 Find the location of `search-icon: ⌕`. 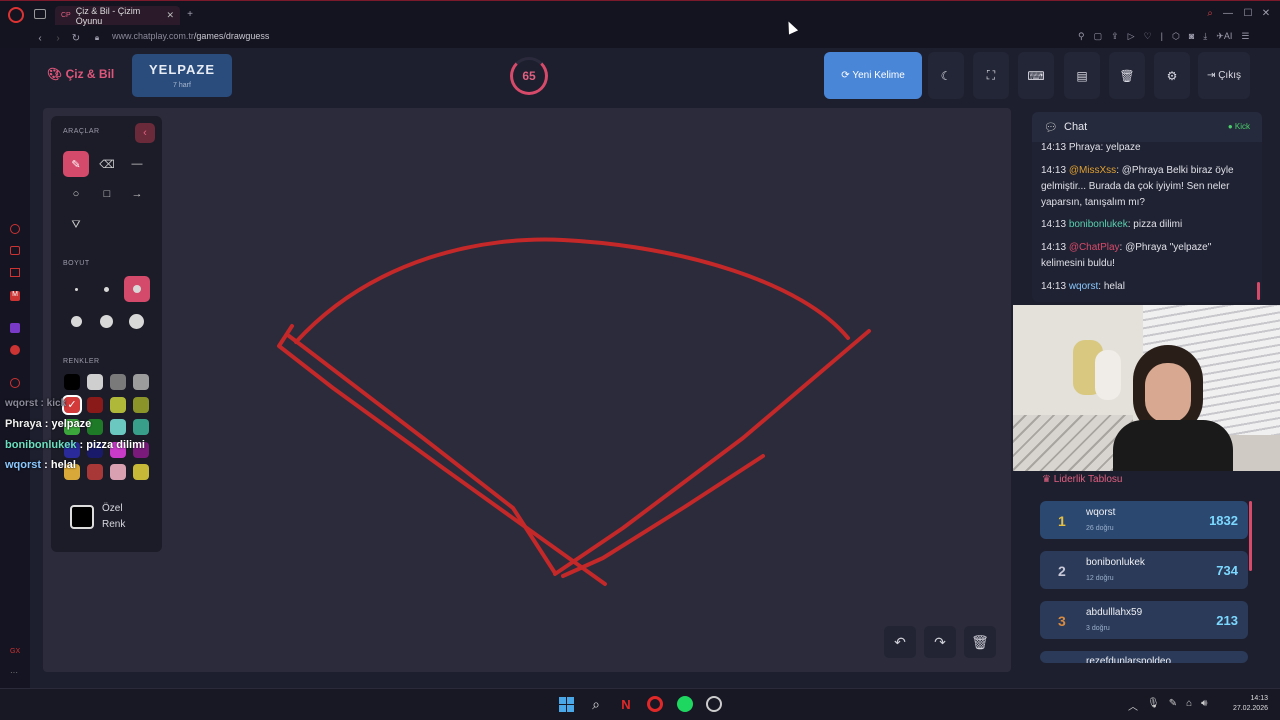

search-icon: ⌕ is located at coordinates (596, 704).